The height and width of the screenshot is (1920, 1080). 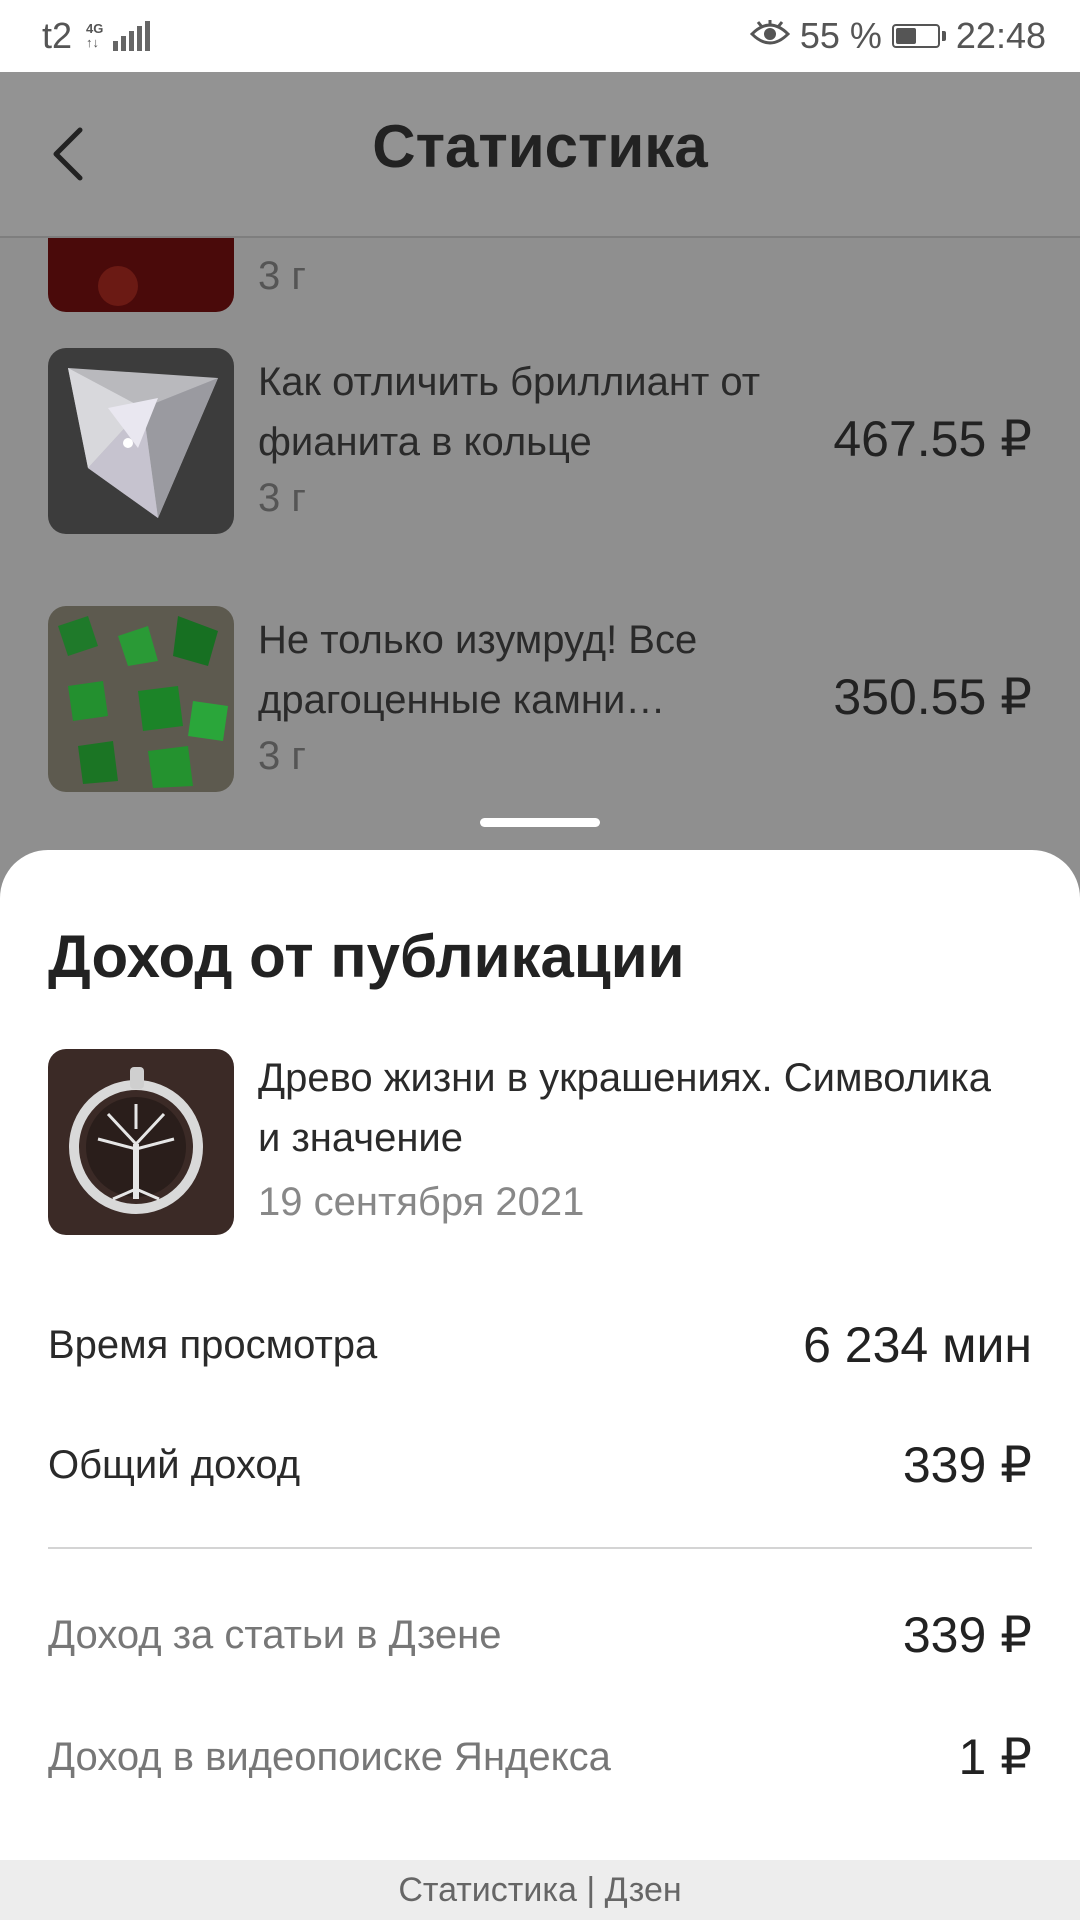 I want to click on signal-icon, so click(x=132, y=36).